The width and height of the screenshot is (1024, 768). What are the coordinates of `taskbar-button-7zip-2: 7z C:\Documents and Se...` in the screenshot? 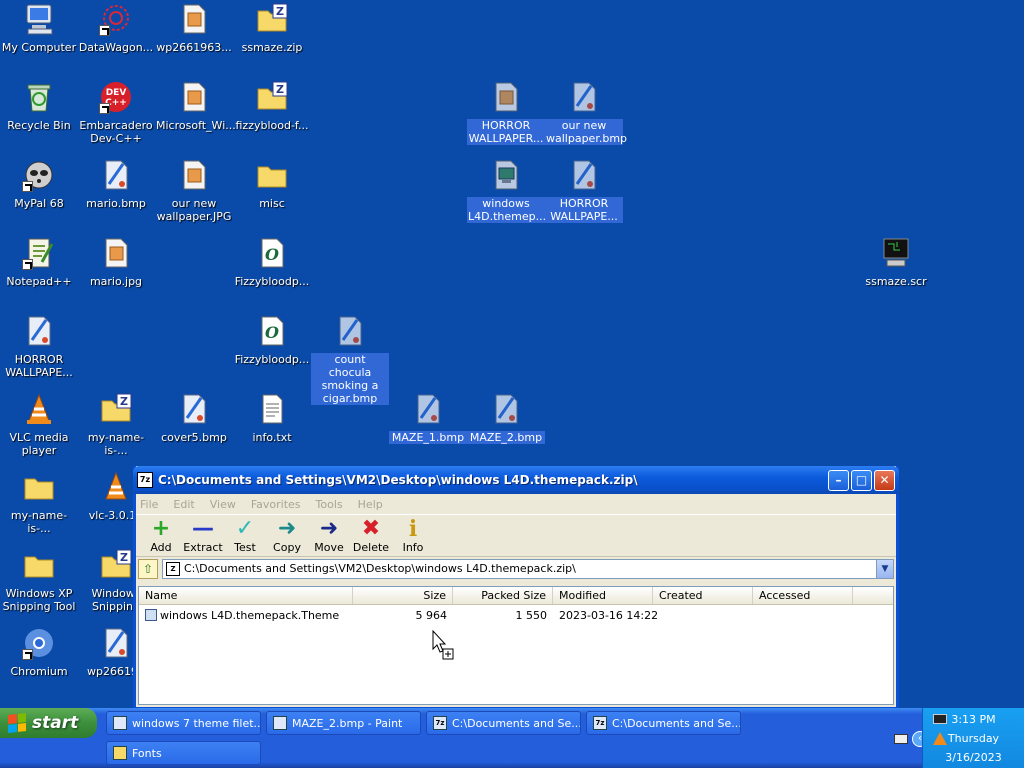 It's located at (663, 723).